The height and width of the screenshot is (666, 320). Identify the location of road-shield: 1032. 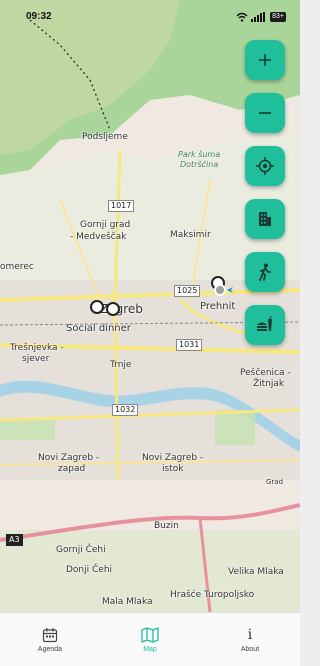
(125, 410).